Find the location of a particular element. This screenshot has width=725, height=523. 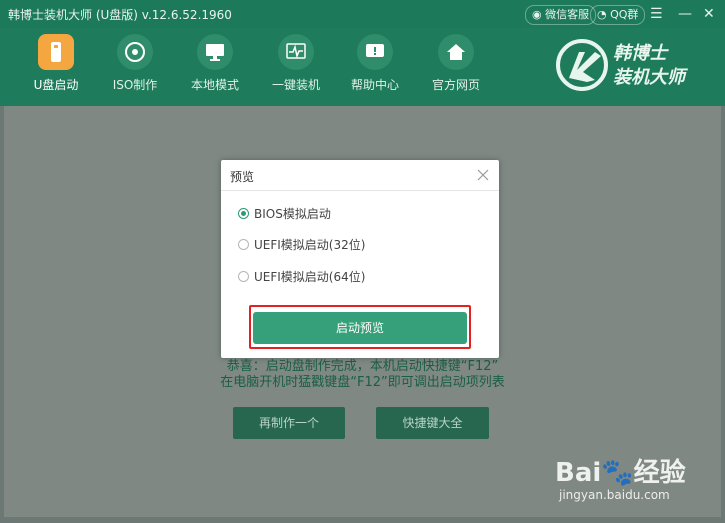

remake-button: 再制作一个 is located at coordinates (289, 423).